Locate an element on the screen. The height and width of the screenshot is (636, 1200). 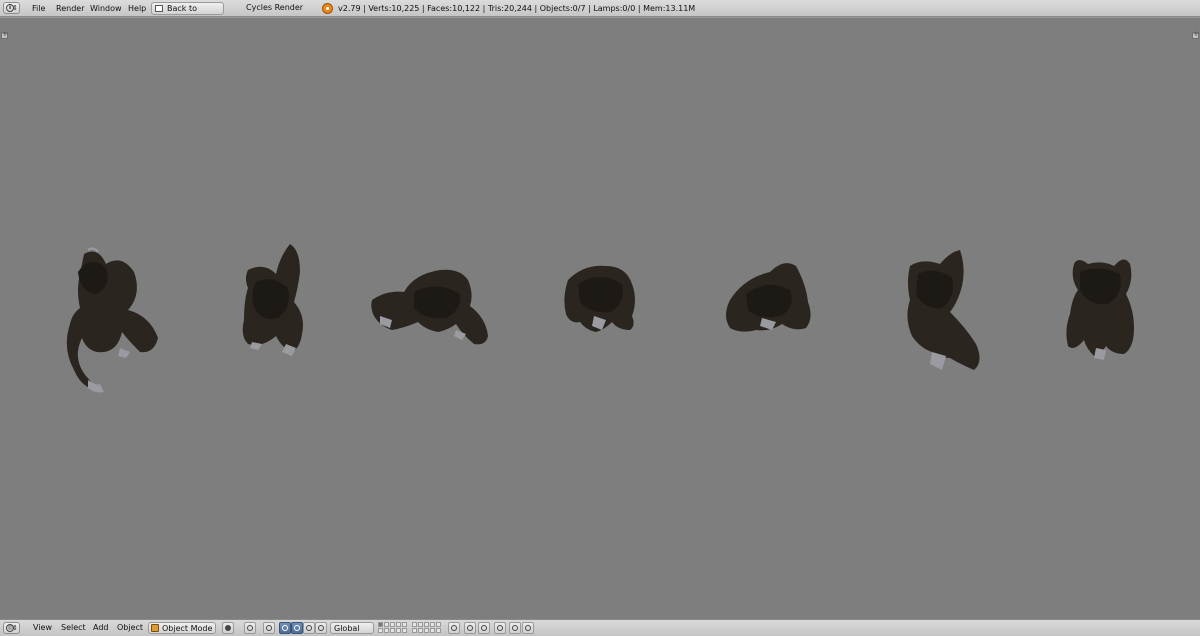
camera-icon is located at coordinates (515, 628).